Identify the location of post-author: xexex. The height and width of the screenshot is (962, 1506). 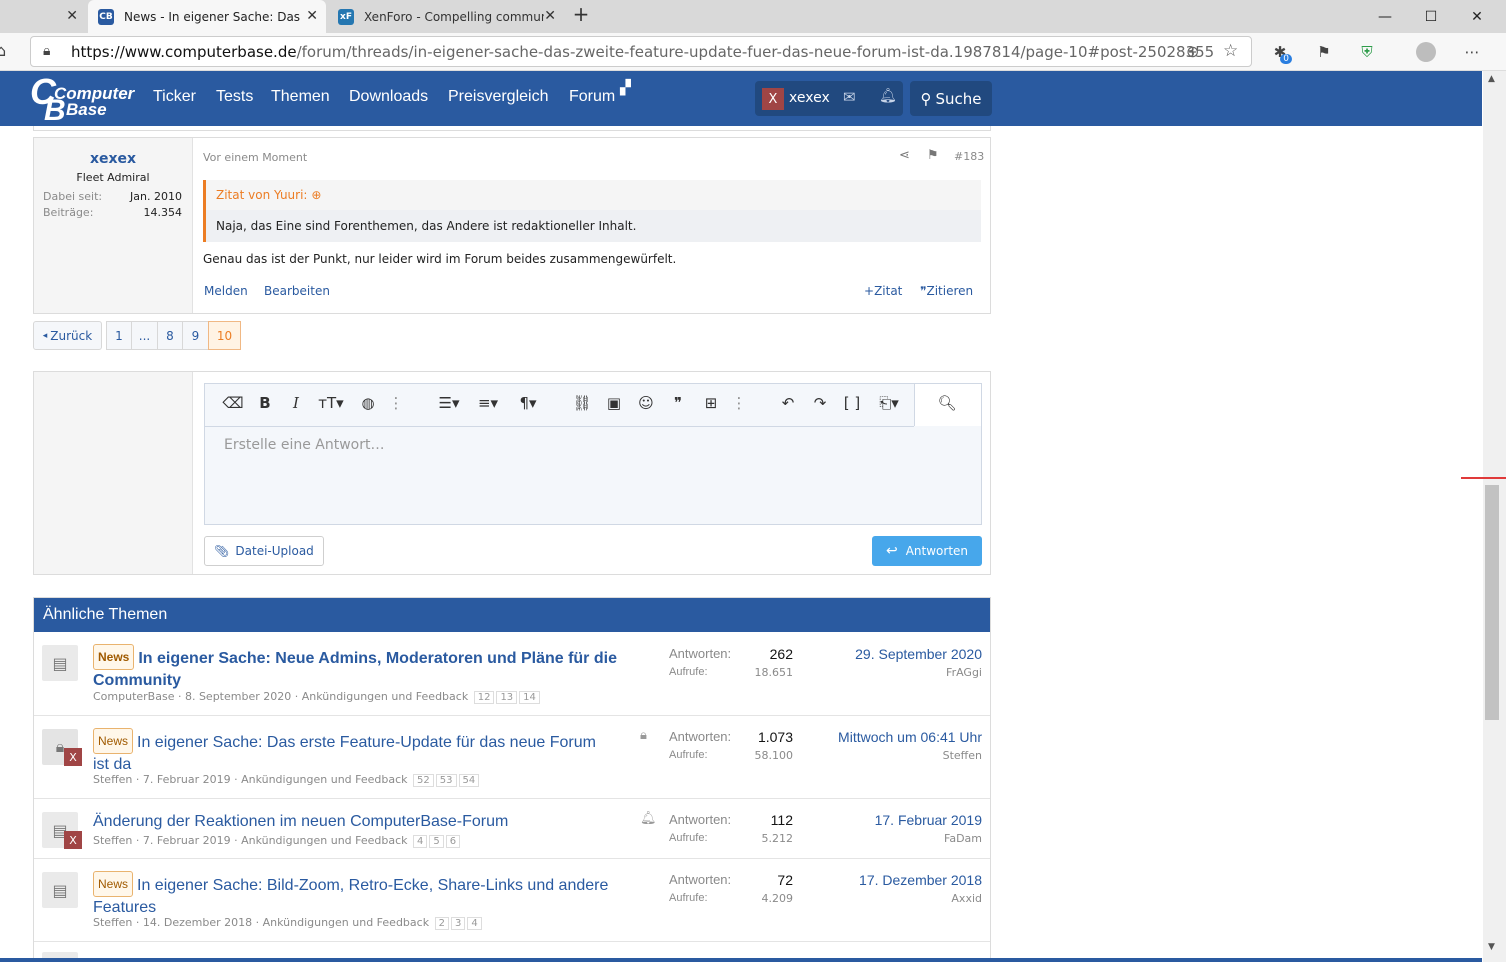
(113, 159).